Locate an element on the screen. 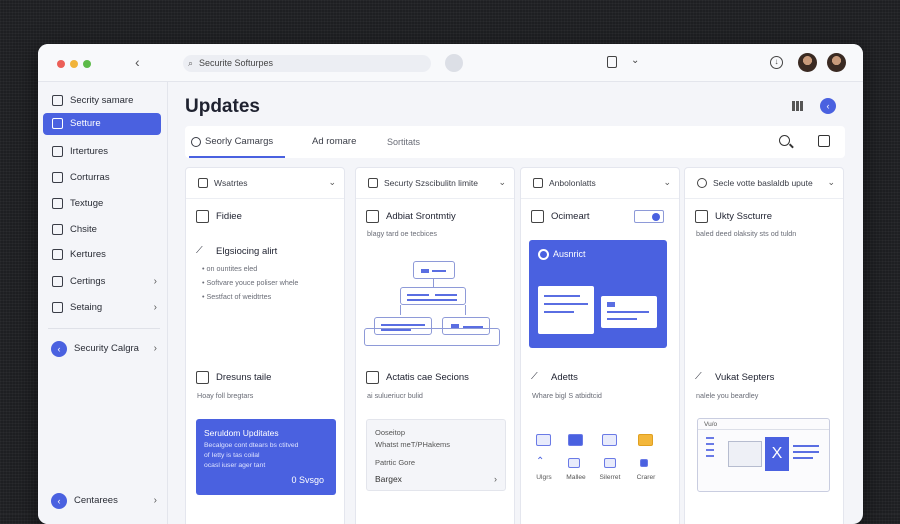 This screenshot has width=900, height=524. search-placeholder: Securite Softurpes is located at coordinates (236, 63).